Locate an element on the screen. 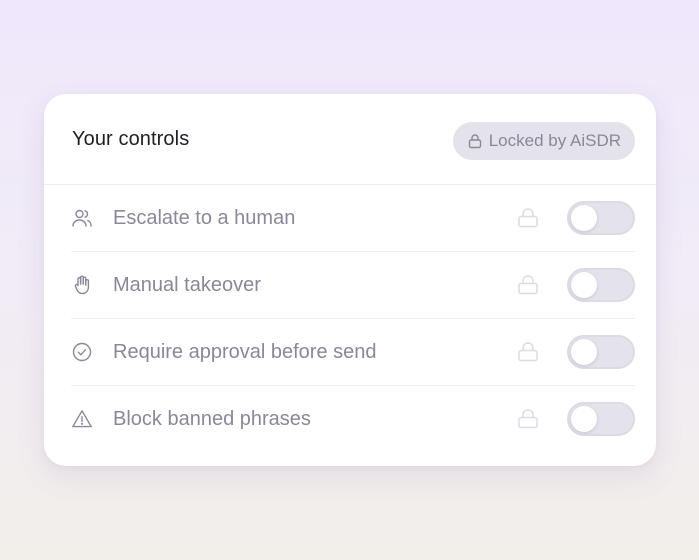  locked-badge-label: Locked by AiSDR is located at coordinates (554, 140).